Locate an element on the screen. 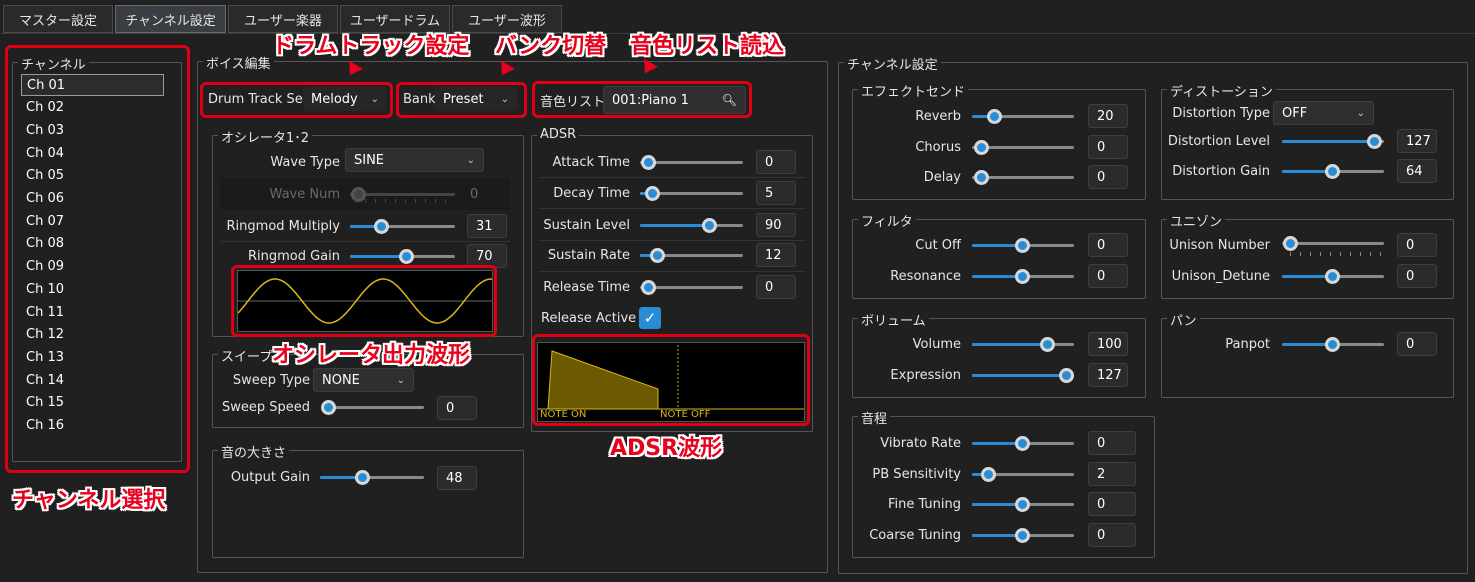 The width and height of the screenshot is (1475, 582). unison-number-ticks is located at coordinates (1337, 254).